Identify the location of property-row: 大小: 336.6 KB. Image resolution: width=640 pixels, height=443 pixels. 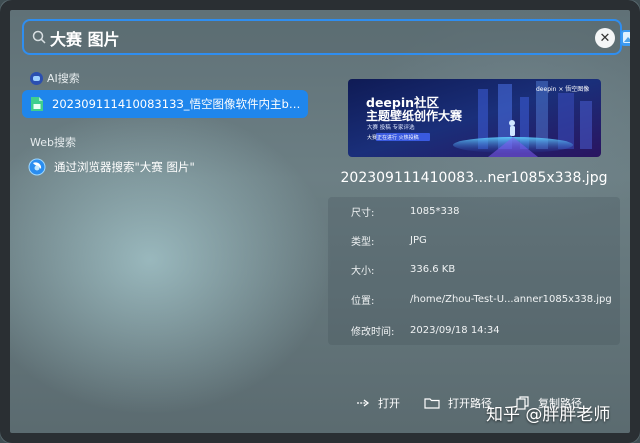
(474, 269).